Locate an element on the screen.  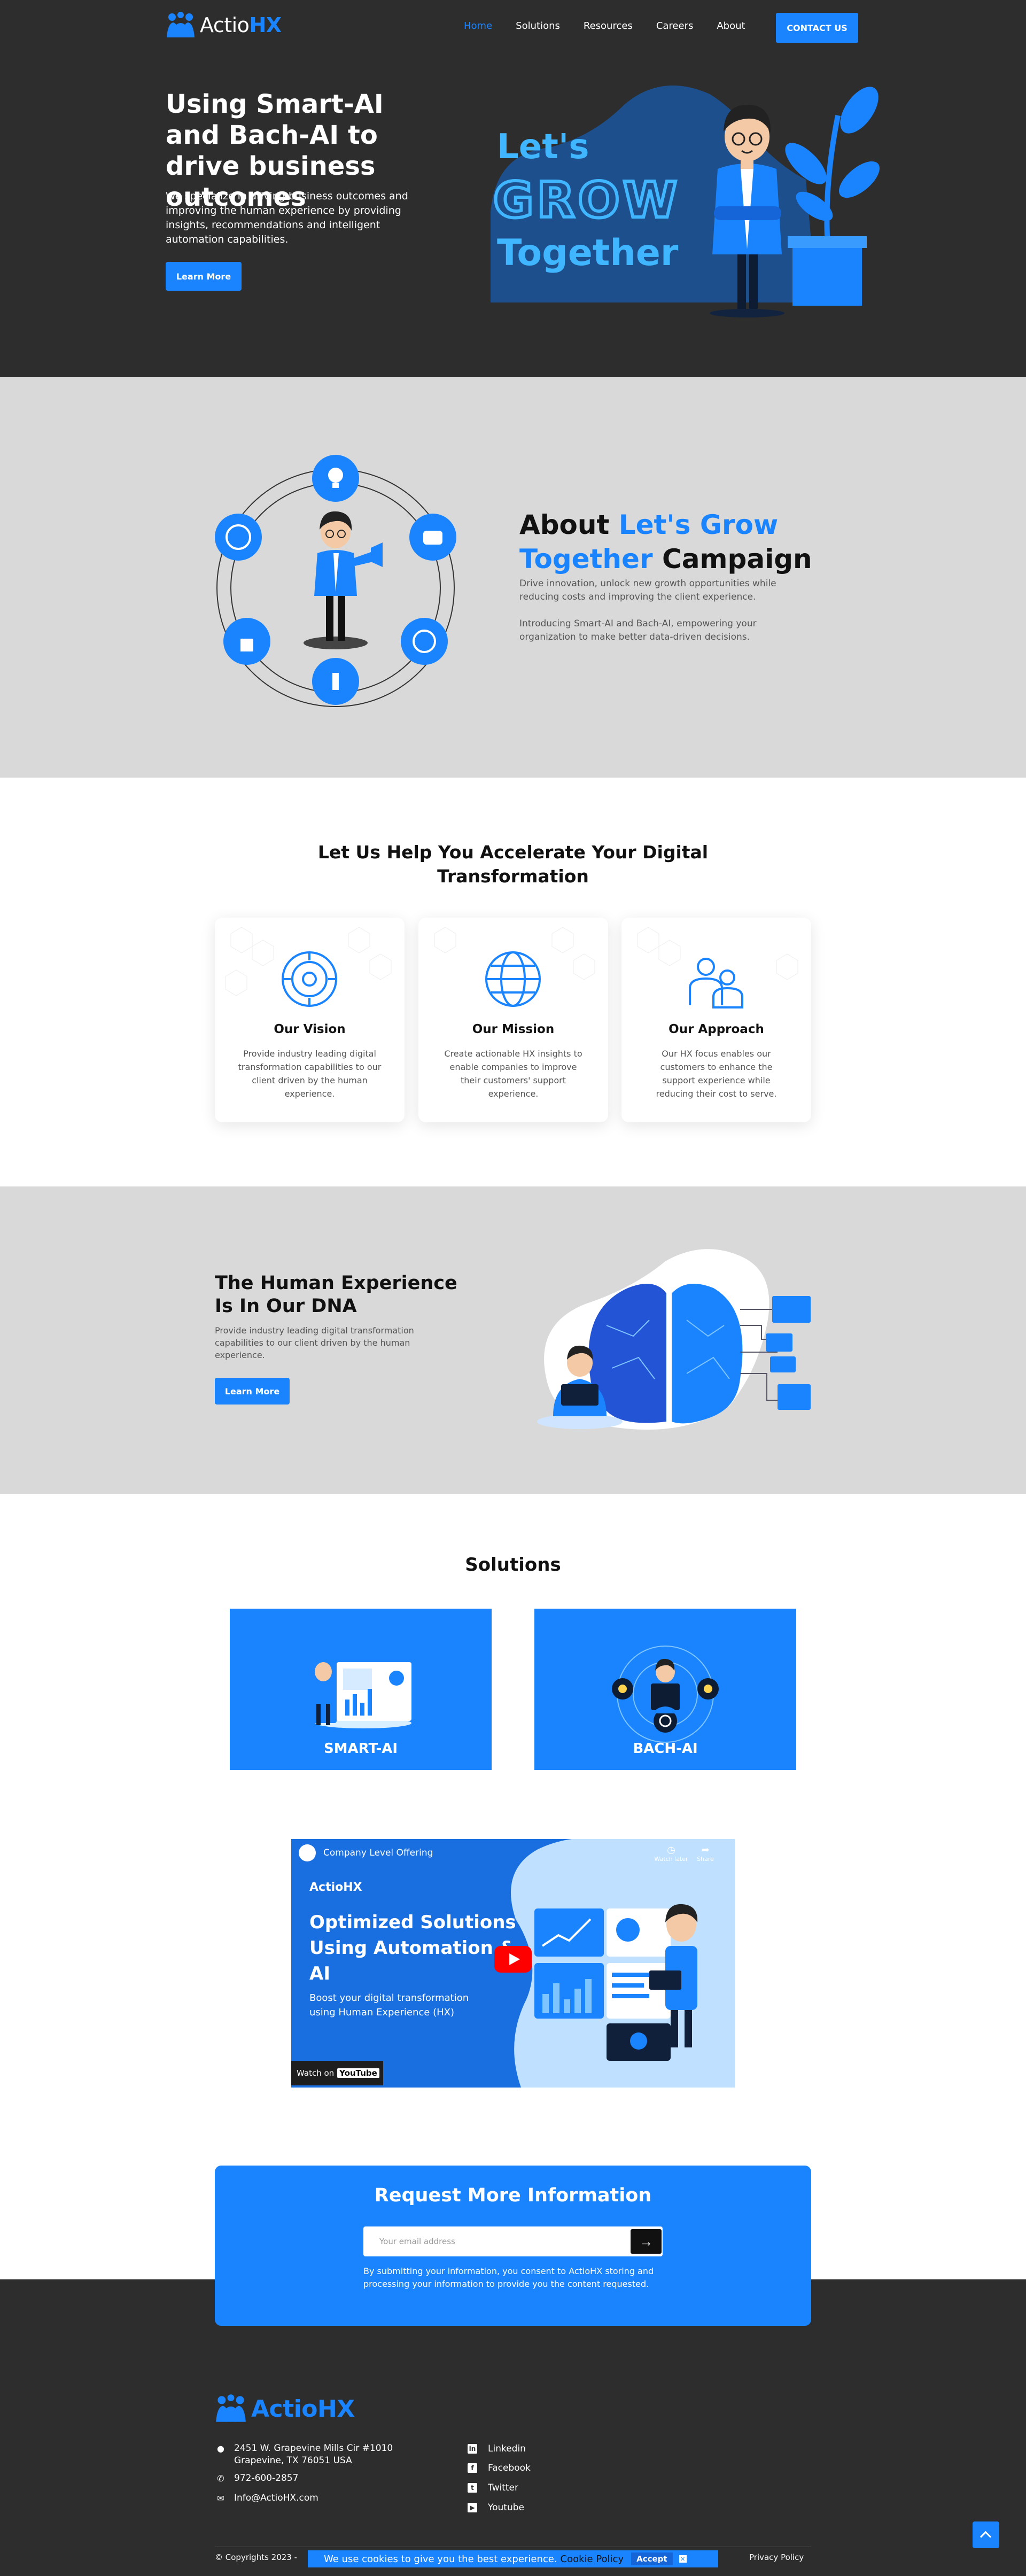
email-input is located at coordinates (513, 2241).